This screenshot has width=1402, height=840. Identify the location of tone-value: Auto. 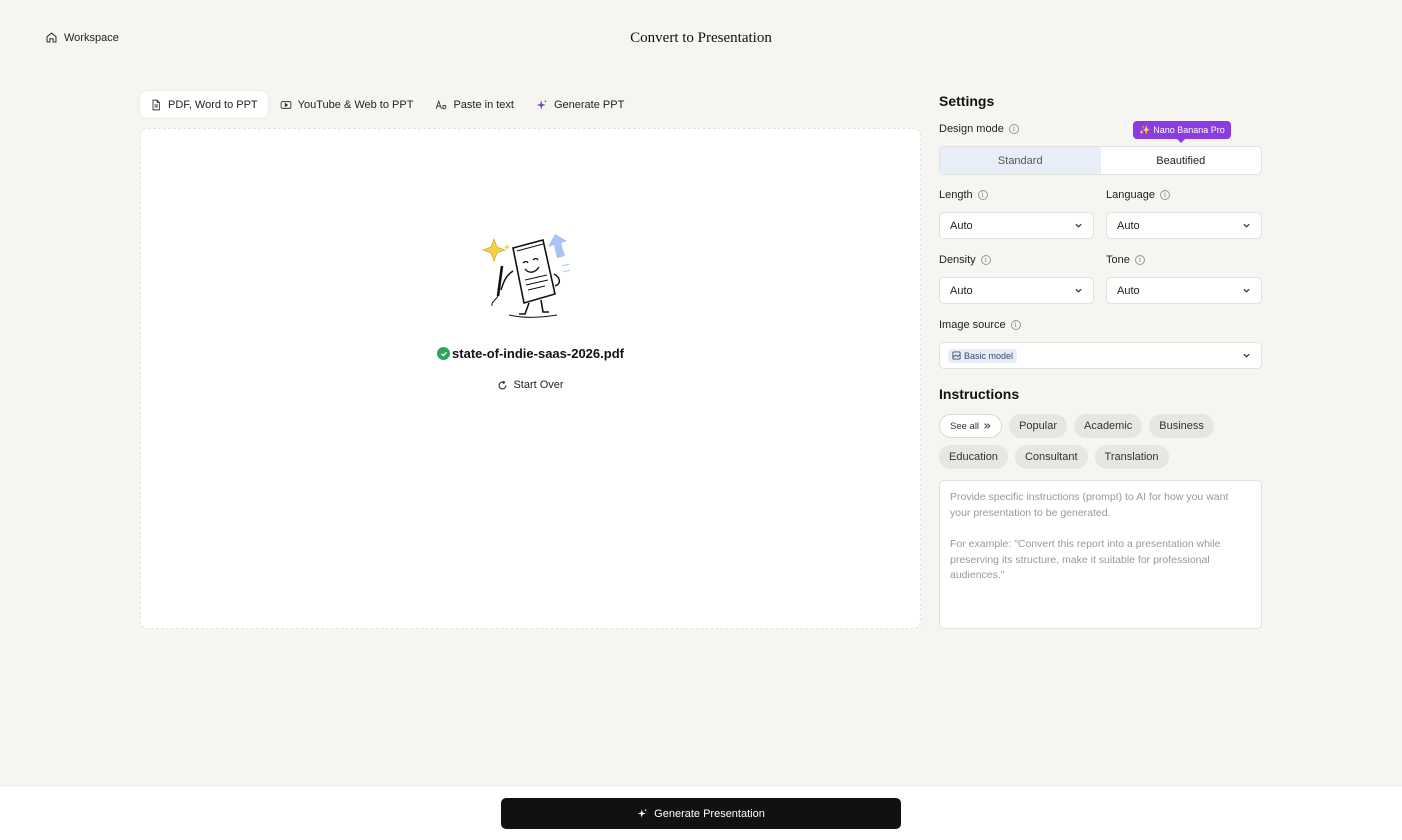
(1128, 290).